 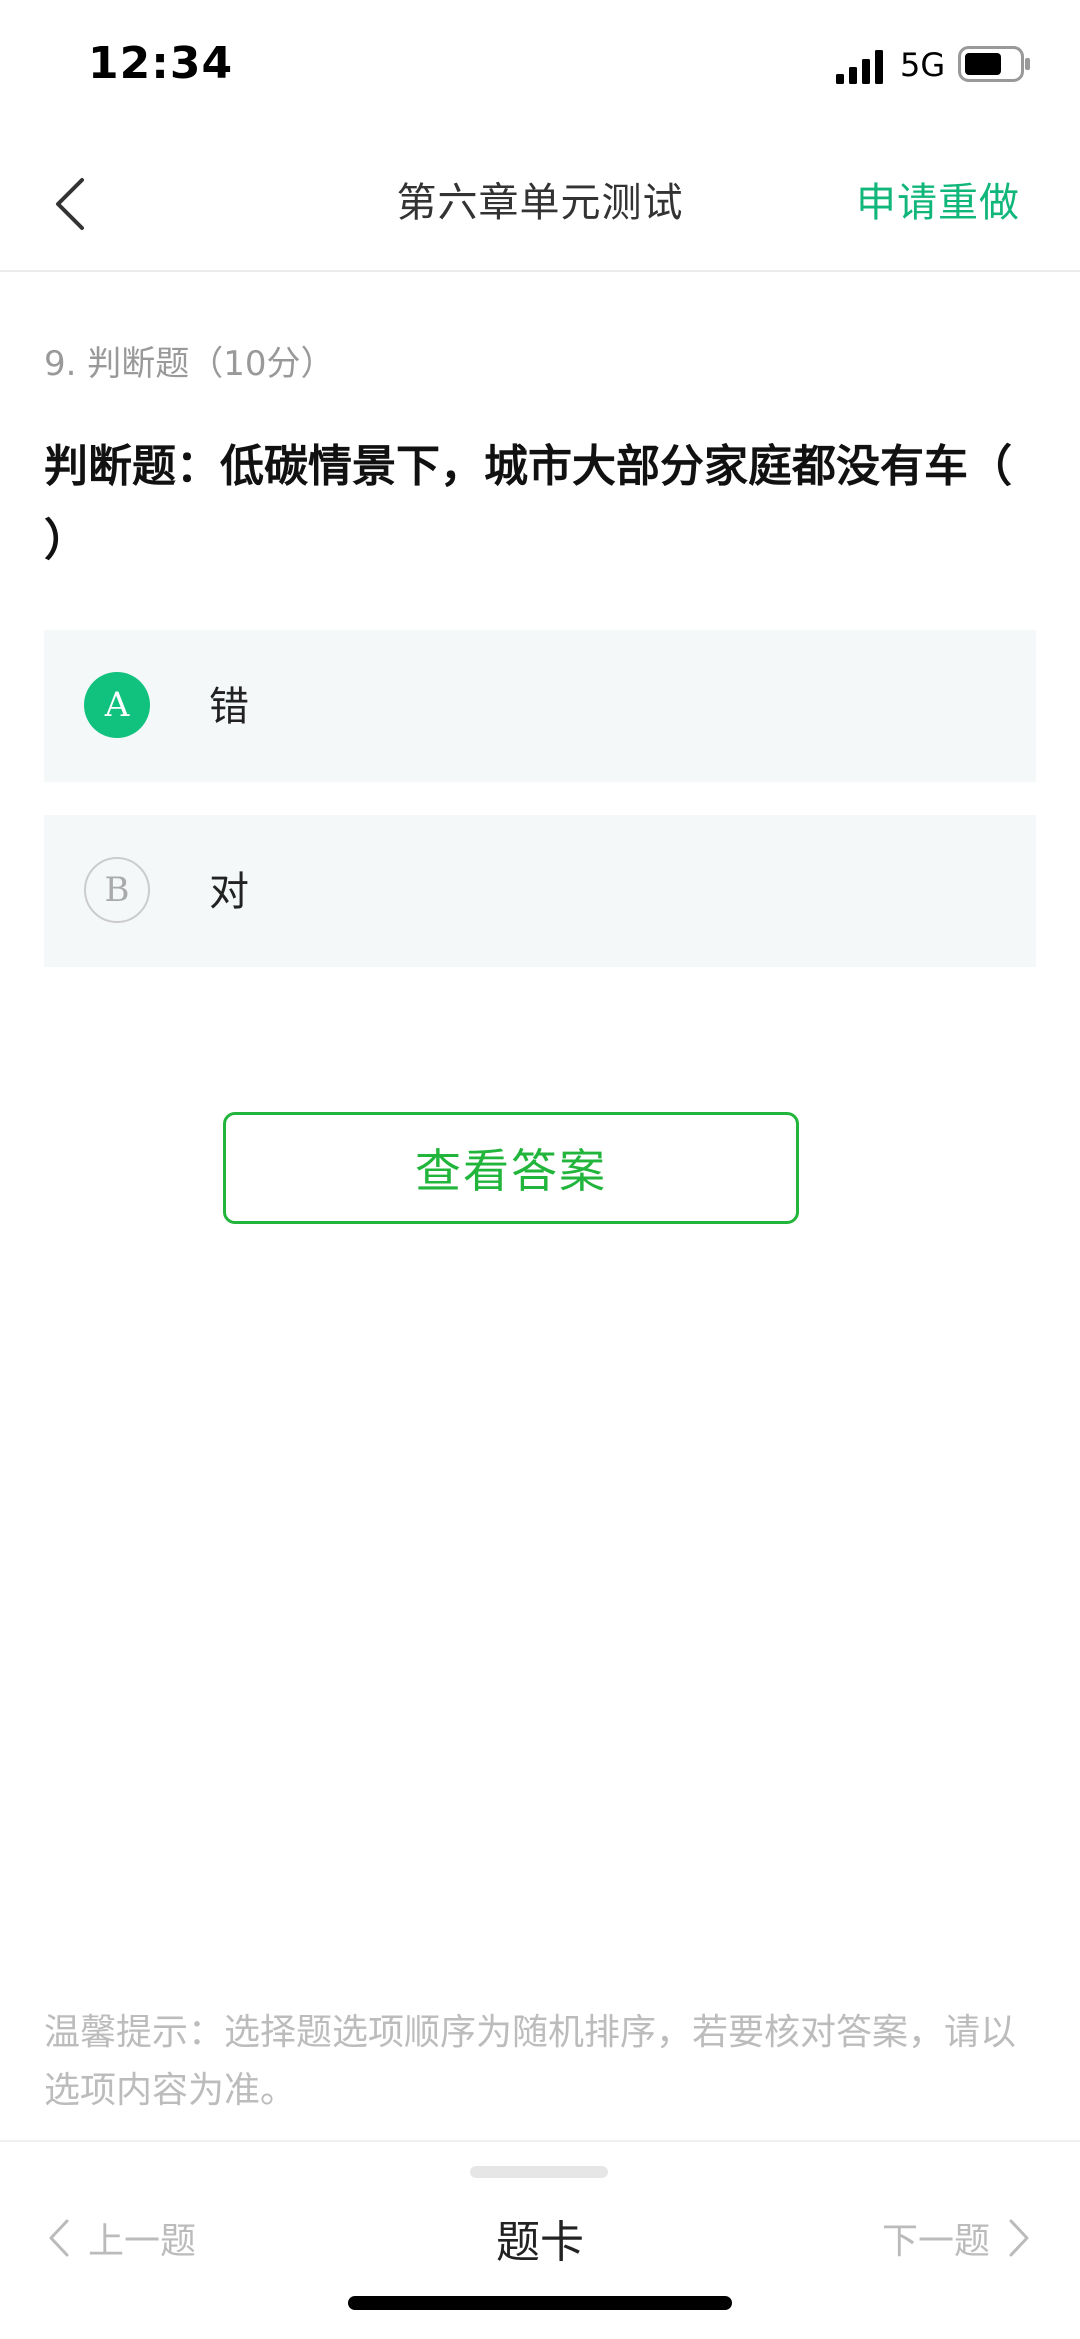 I want to click on nav-bar: 第六章单元测试 申请重做, so click(x=540, y=206).